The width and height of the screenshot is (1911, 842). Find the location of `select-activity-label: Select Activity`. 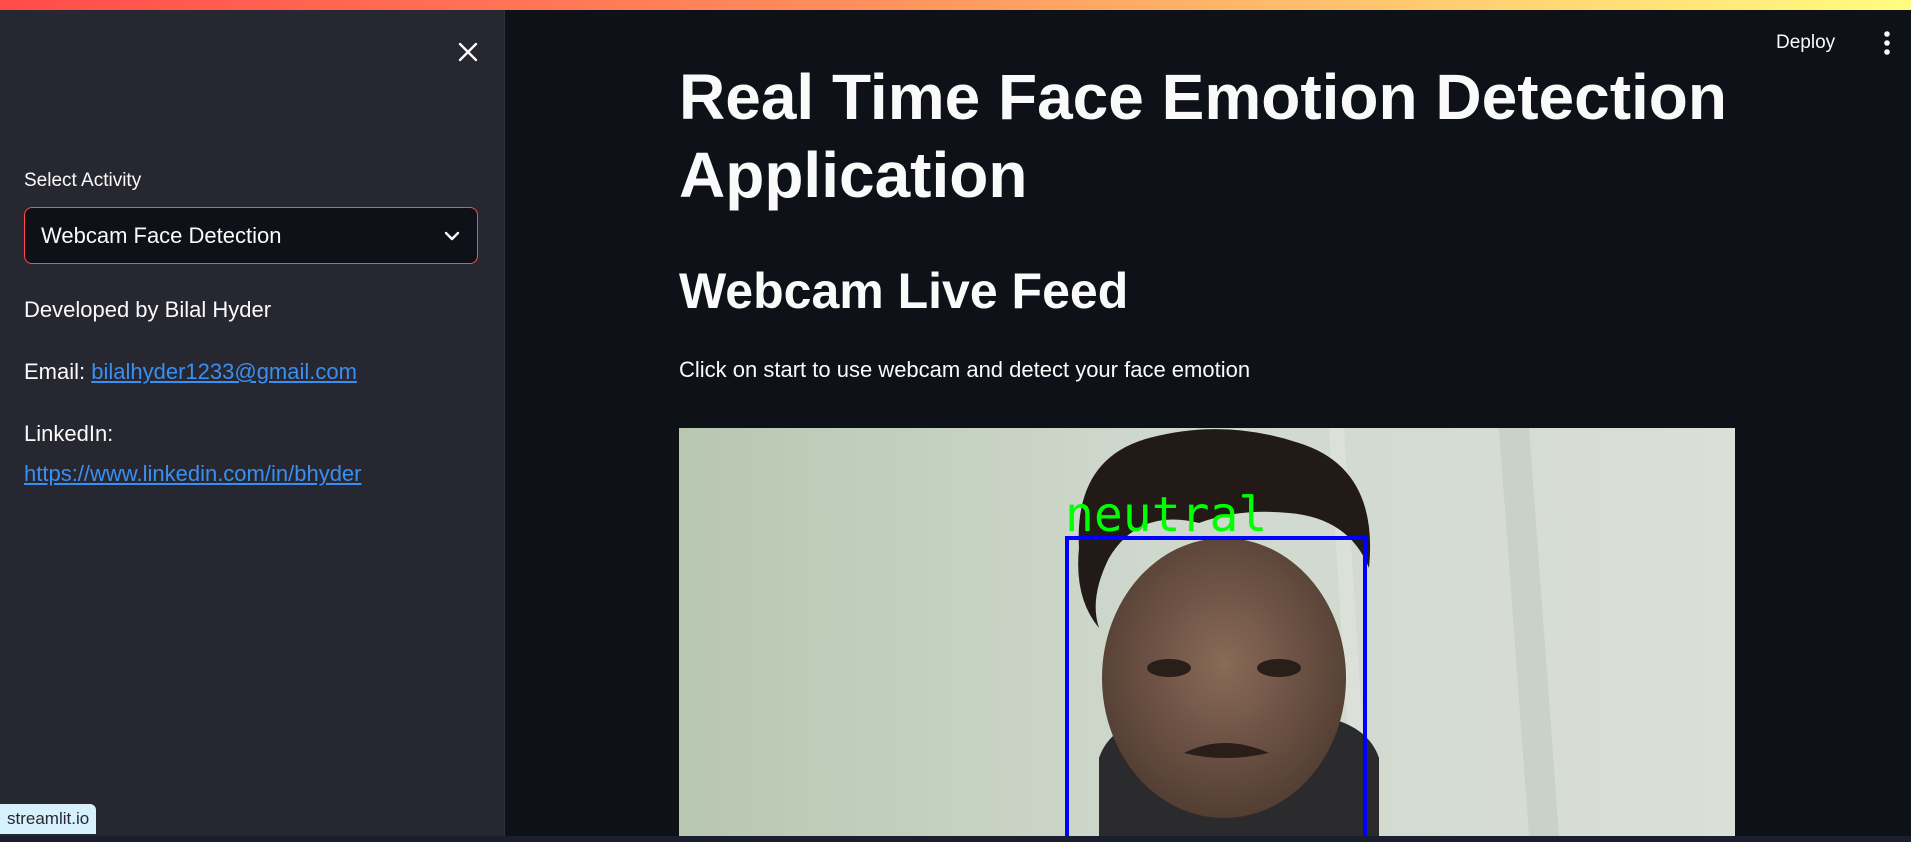

select-activity-label: Select Activity is located at coordinates (83, 180).